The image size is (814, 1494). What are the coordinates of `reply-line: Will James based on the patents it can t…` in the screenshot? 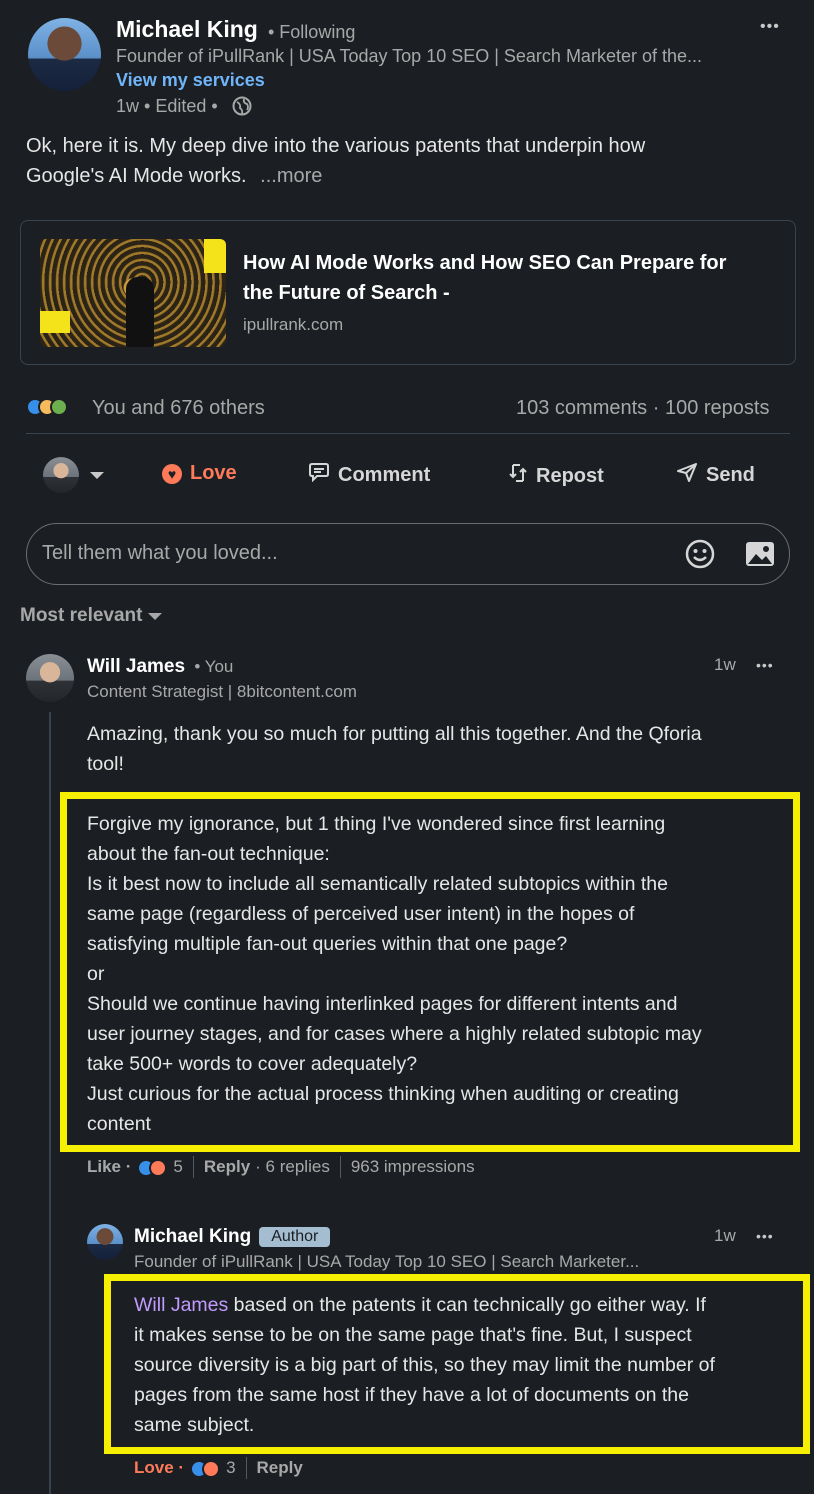 It's located at (420, 1305).